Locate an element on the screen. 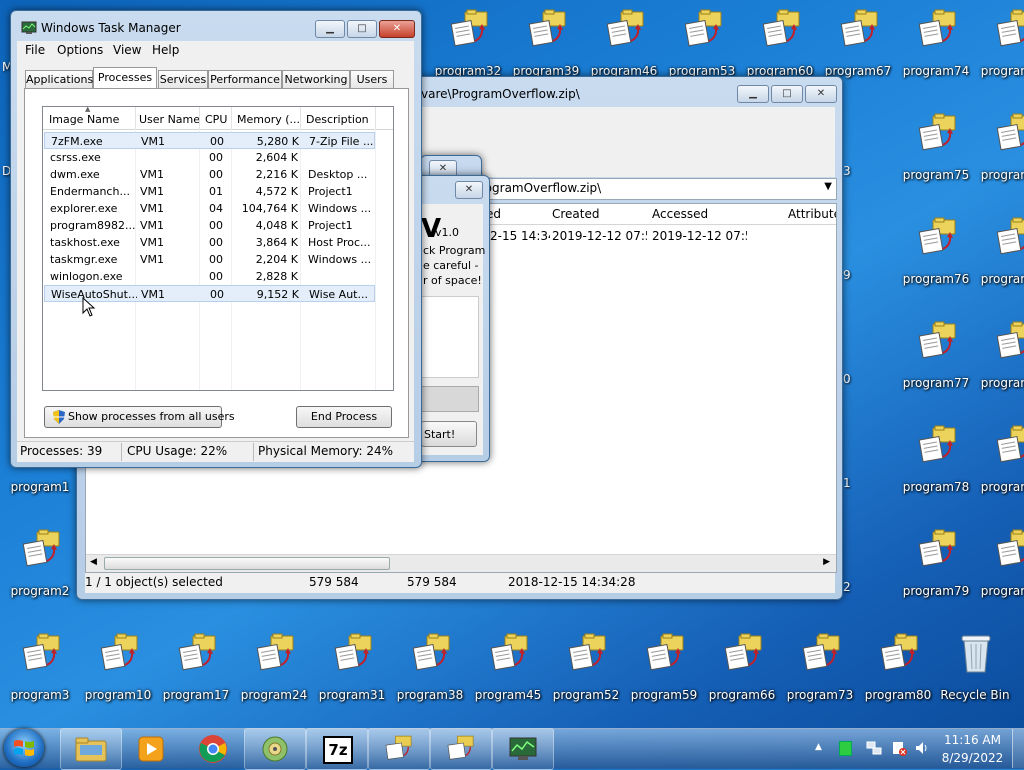 The width and height of the screenshot is (1024, 770). start-button is located at coordinates (24, 748).